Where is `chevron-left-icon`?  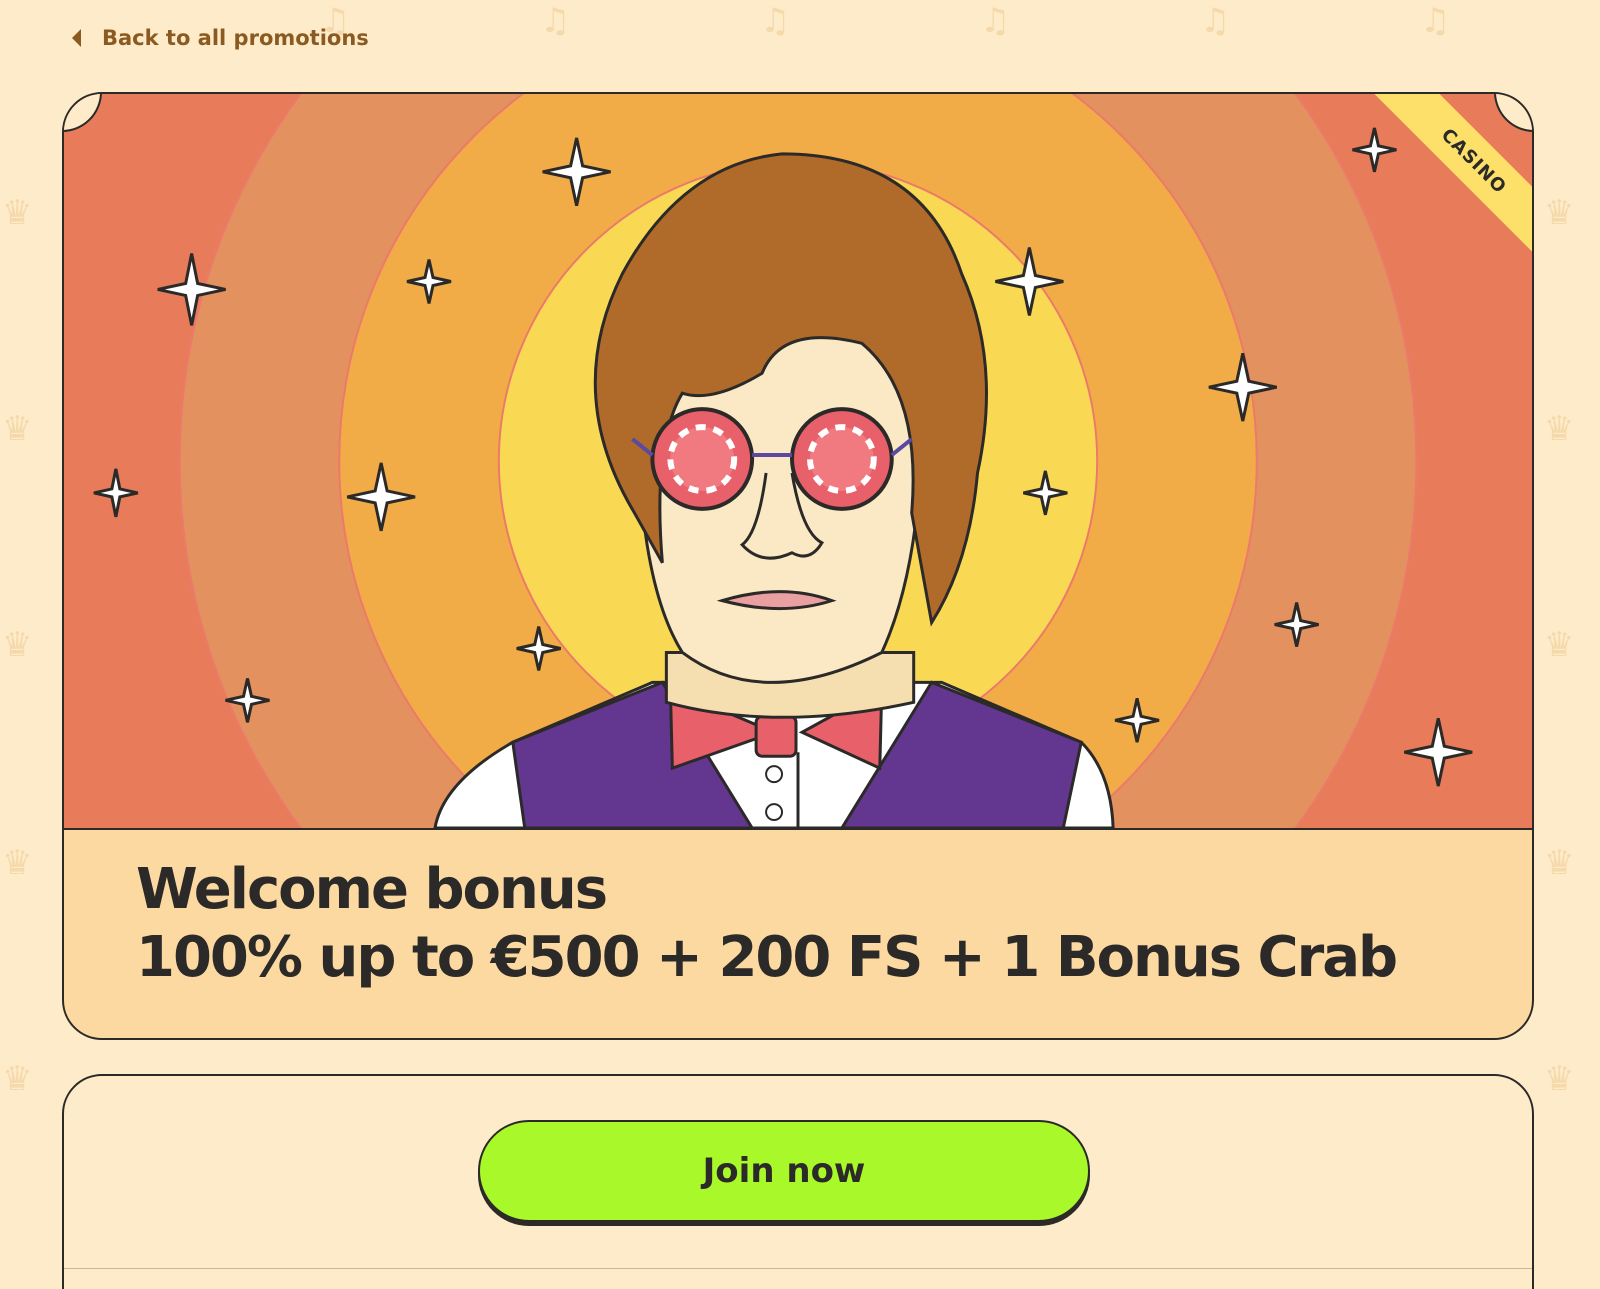
chevron-left-icon is located at coordinates (76, 38).